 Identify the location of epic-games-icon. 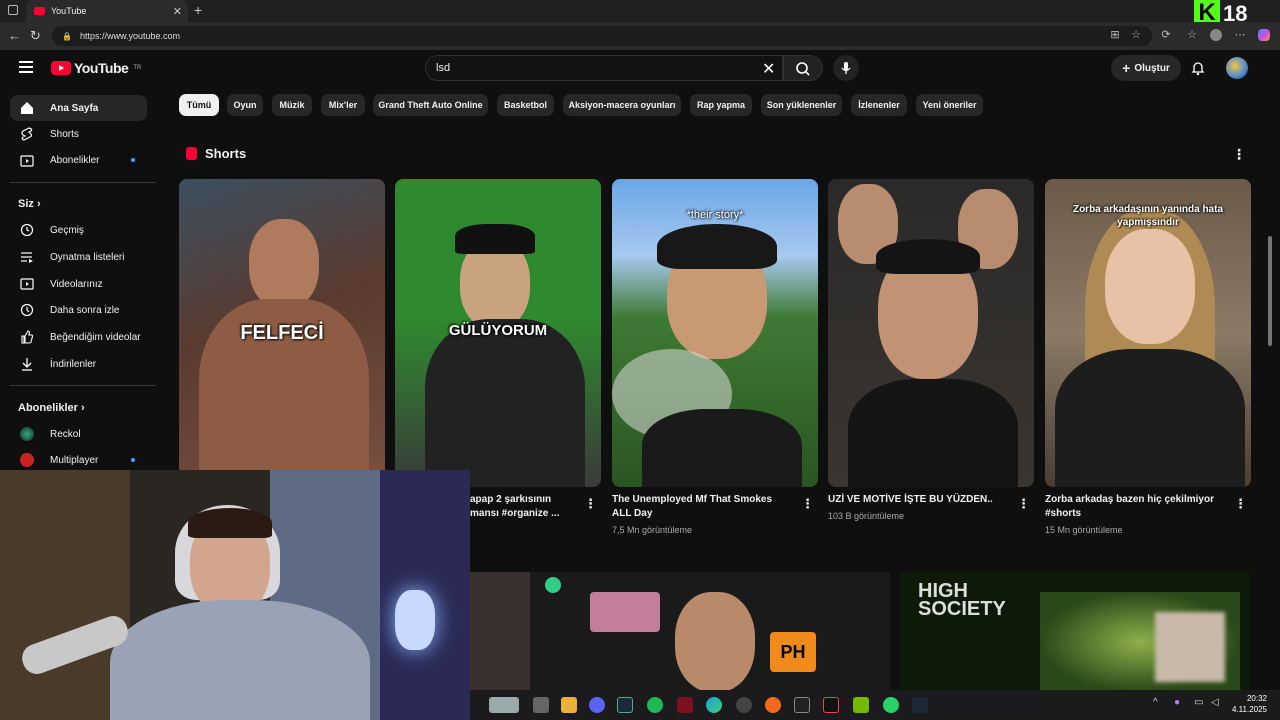
(802, 705).